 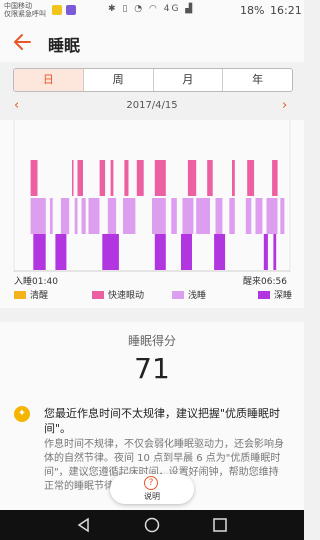 I want to click on nav-back-icon, so click(x=84, y=525).